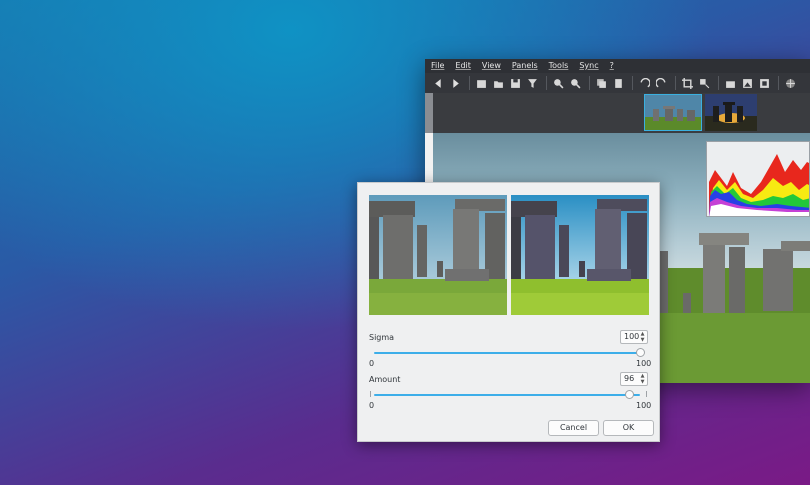 The height and width of the screenshot is (485, 810). Describe the element at coordinates (463, 66) in the screenshot. I see `menu-edit: Edit` at that location.